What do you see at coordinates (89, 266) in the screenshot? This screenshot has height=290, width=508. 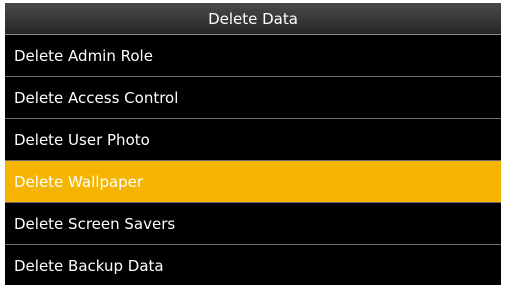 I see `menu-item-label: Delete Backup Data` at bounding box center [89, 266].